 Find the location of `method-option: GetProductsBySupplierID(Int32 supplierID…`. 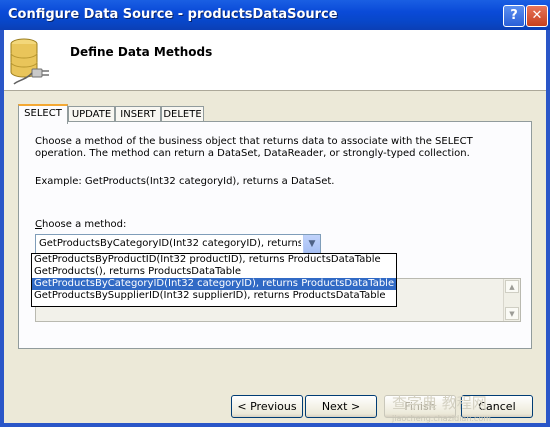

method-option: GetProductsBySupplierID(Int32 supplierID… is located at coordinates (214, 296).